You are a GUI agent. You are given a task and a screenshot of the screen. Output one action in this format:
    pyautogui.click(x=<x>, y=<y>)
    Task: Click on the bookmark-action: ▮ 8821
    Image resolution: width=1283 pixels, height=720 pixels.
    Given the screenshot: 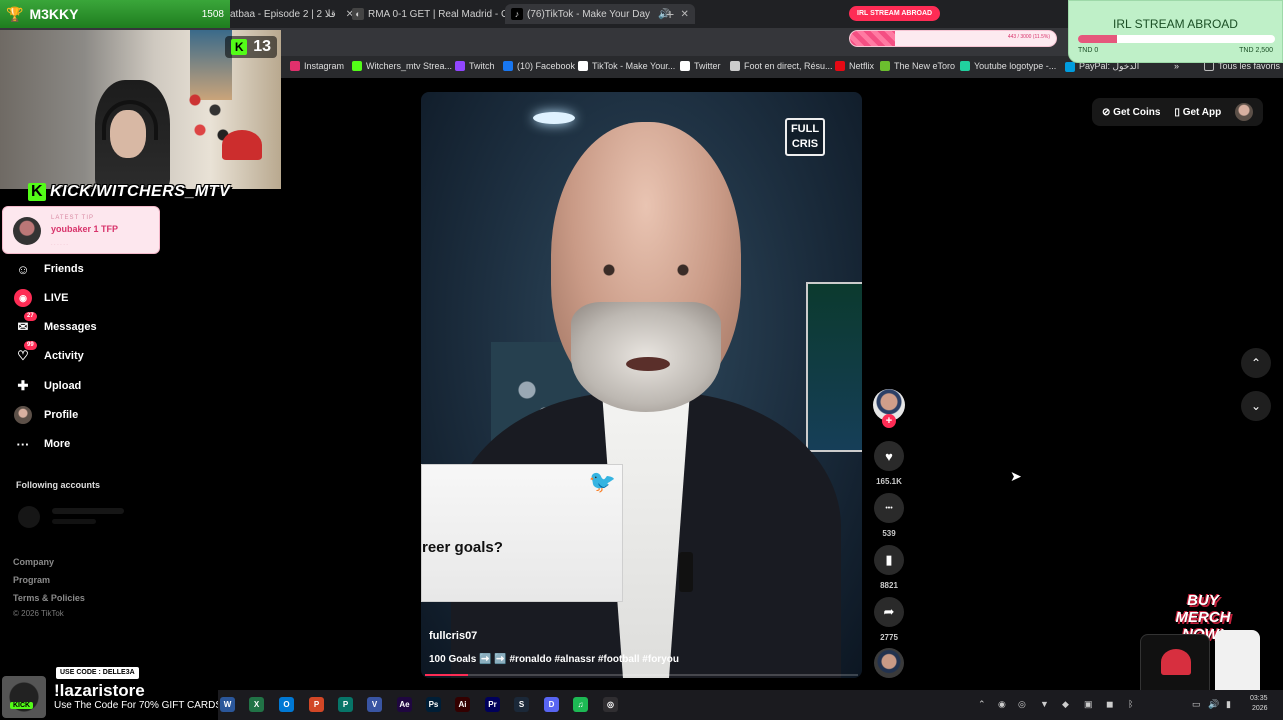 What is the action you would take?
    pyautogui.click(x=889, y=567)
    